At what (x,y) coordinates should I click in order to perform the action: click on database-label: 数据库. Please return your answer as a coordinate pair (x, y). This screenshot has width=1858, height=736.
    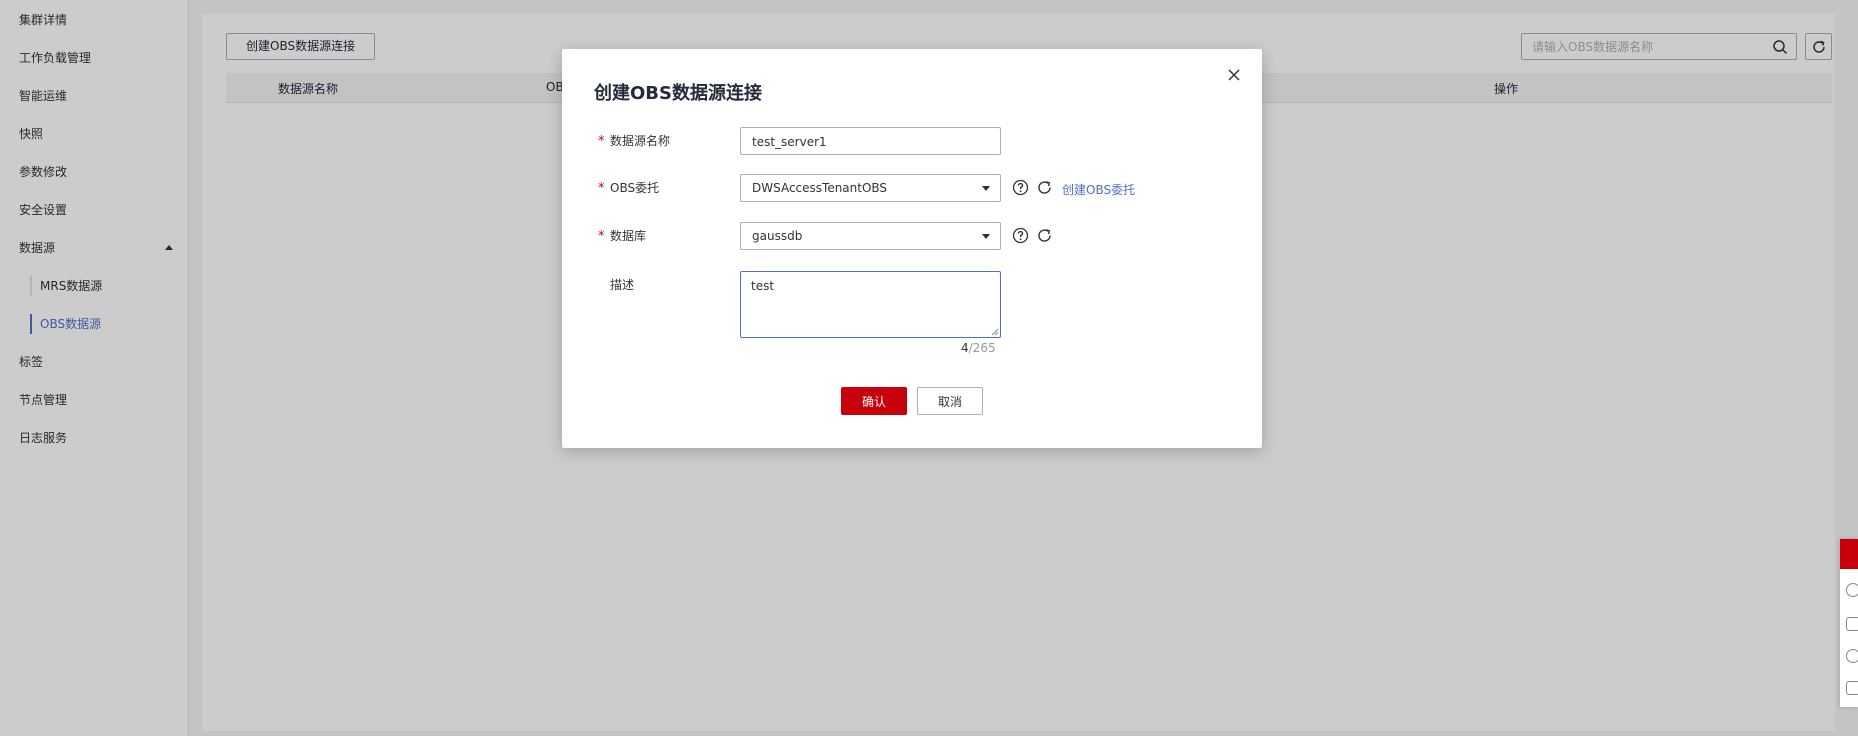
    Looking at the image, I should click on (628, 236).